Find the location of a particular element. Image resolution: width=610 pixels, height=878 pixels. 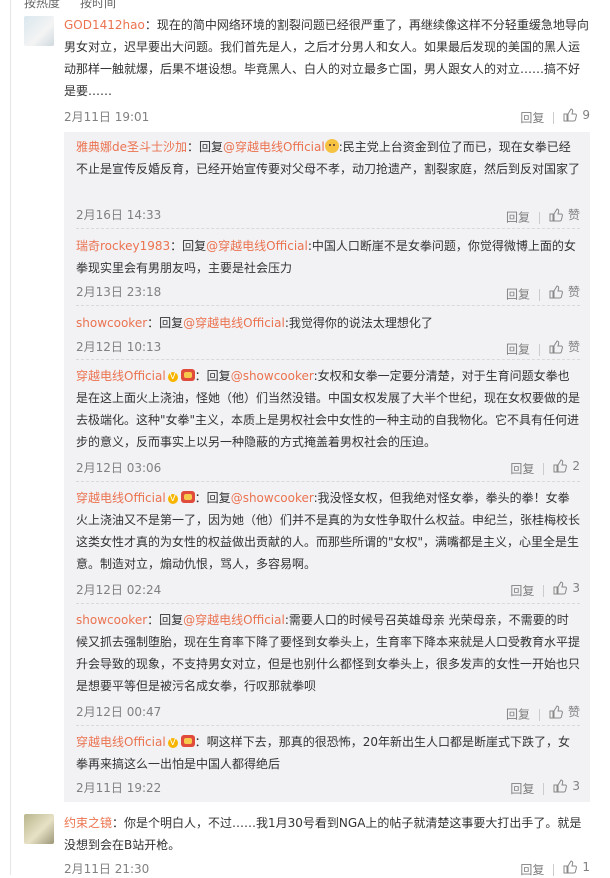

reply-meta: 2月12日 03:06 回复 2 is located at coordinates (328, 468).